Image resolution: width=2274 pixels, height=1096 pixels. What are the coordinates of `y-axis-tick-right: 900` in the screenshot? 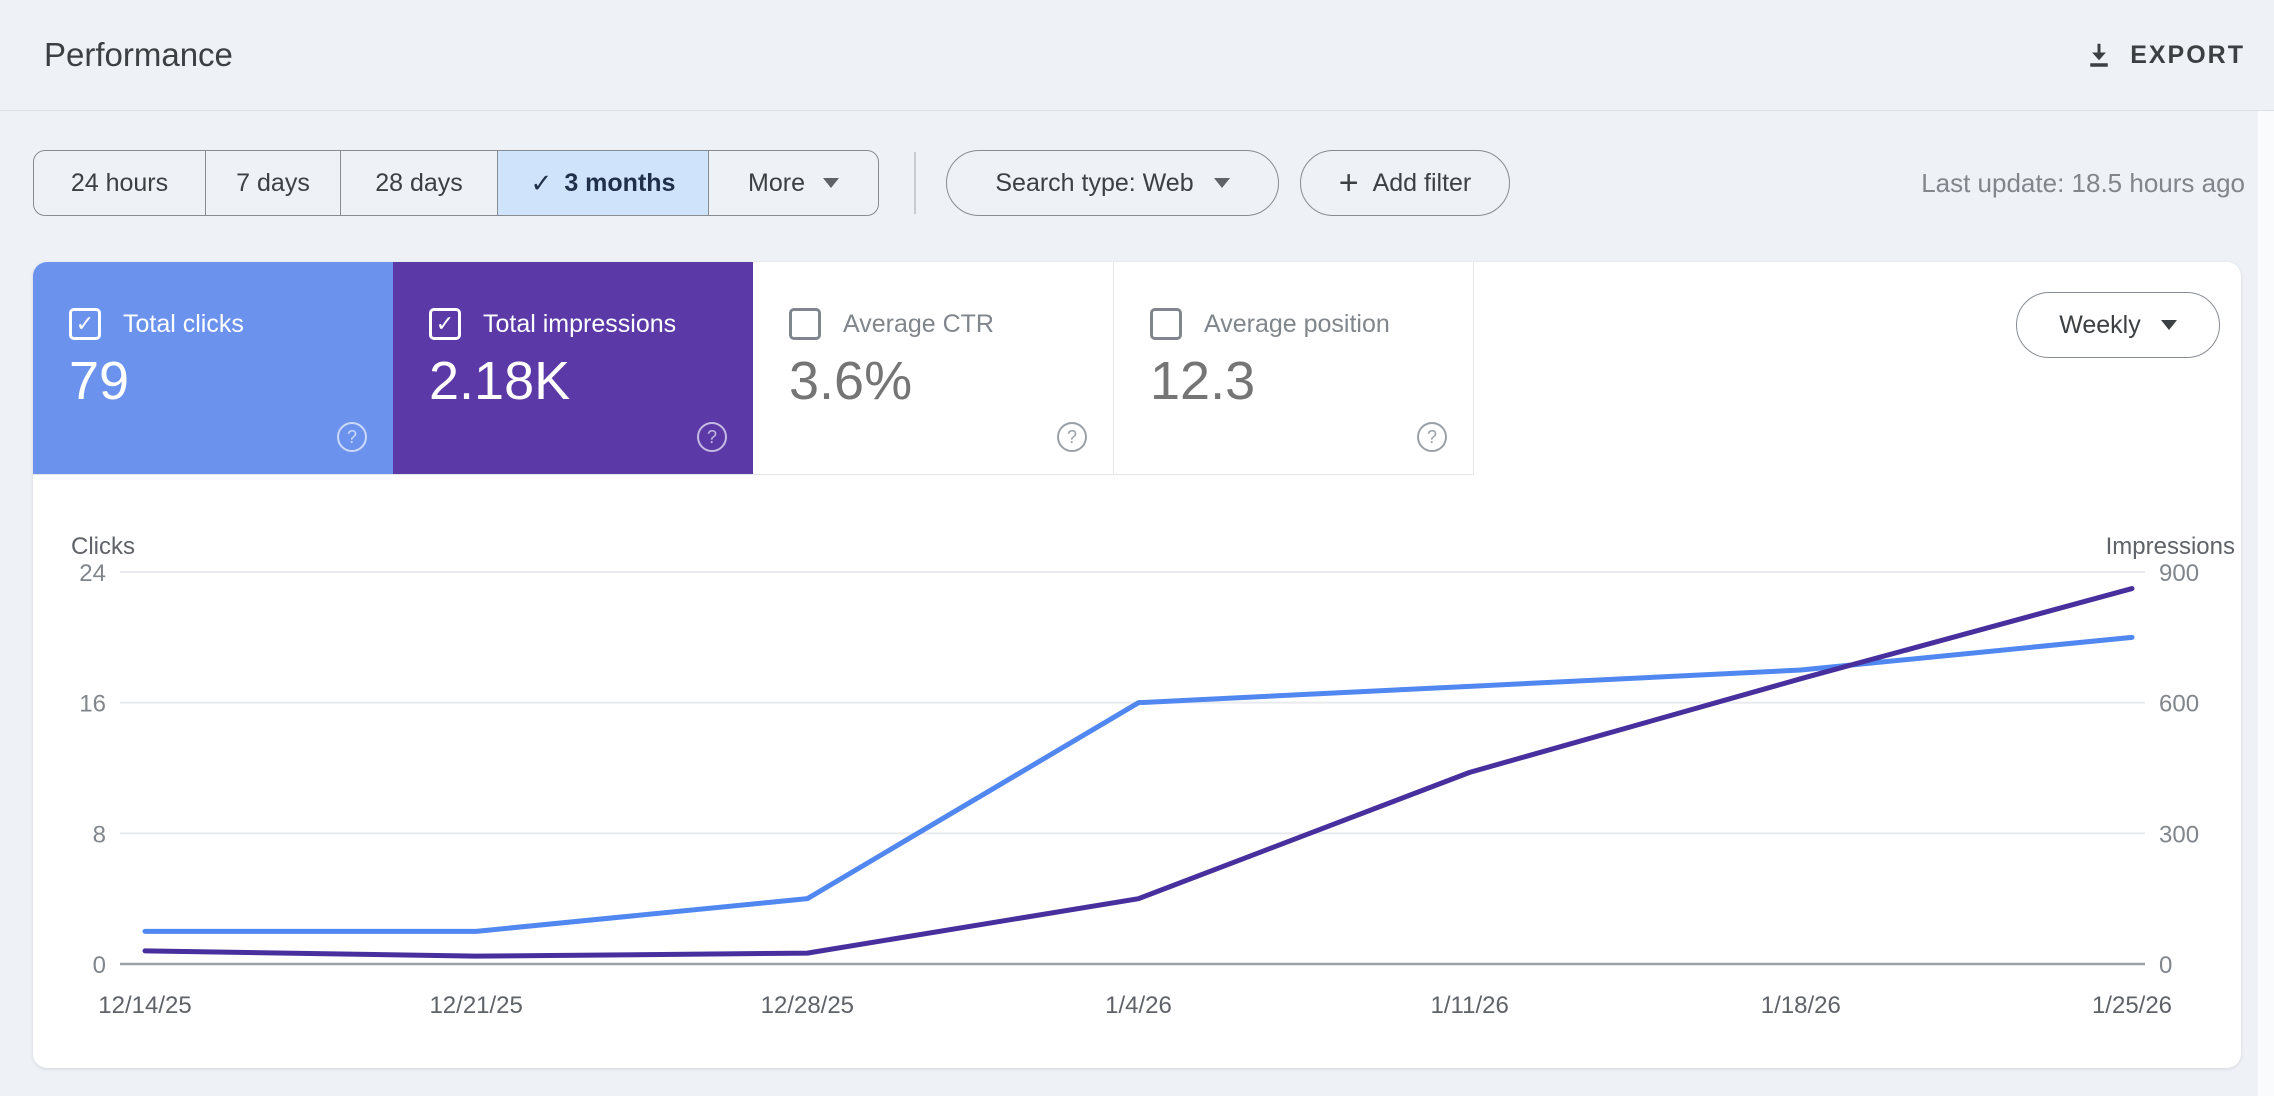 It's located at (2179, 573).